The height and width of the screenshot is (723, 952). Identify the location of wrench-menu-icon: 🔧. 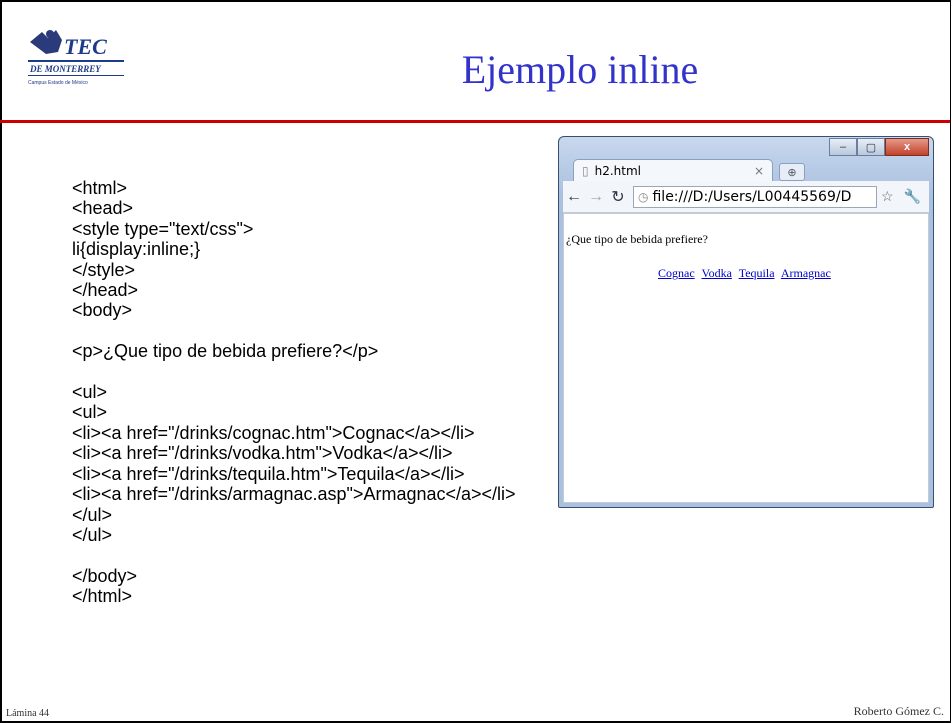
(912, 196).